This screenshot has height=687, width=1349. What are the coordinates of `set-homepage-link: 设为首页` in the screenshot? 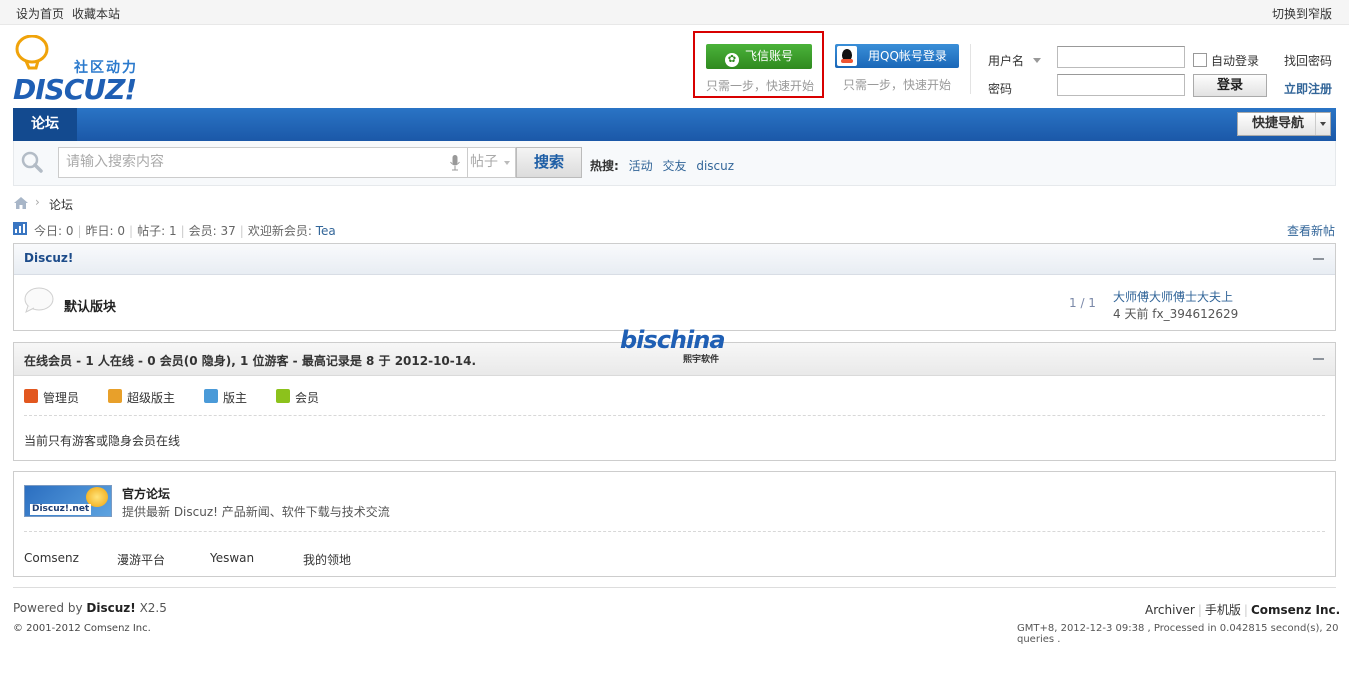 It's located at (40, 13).